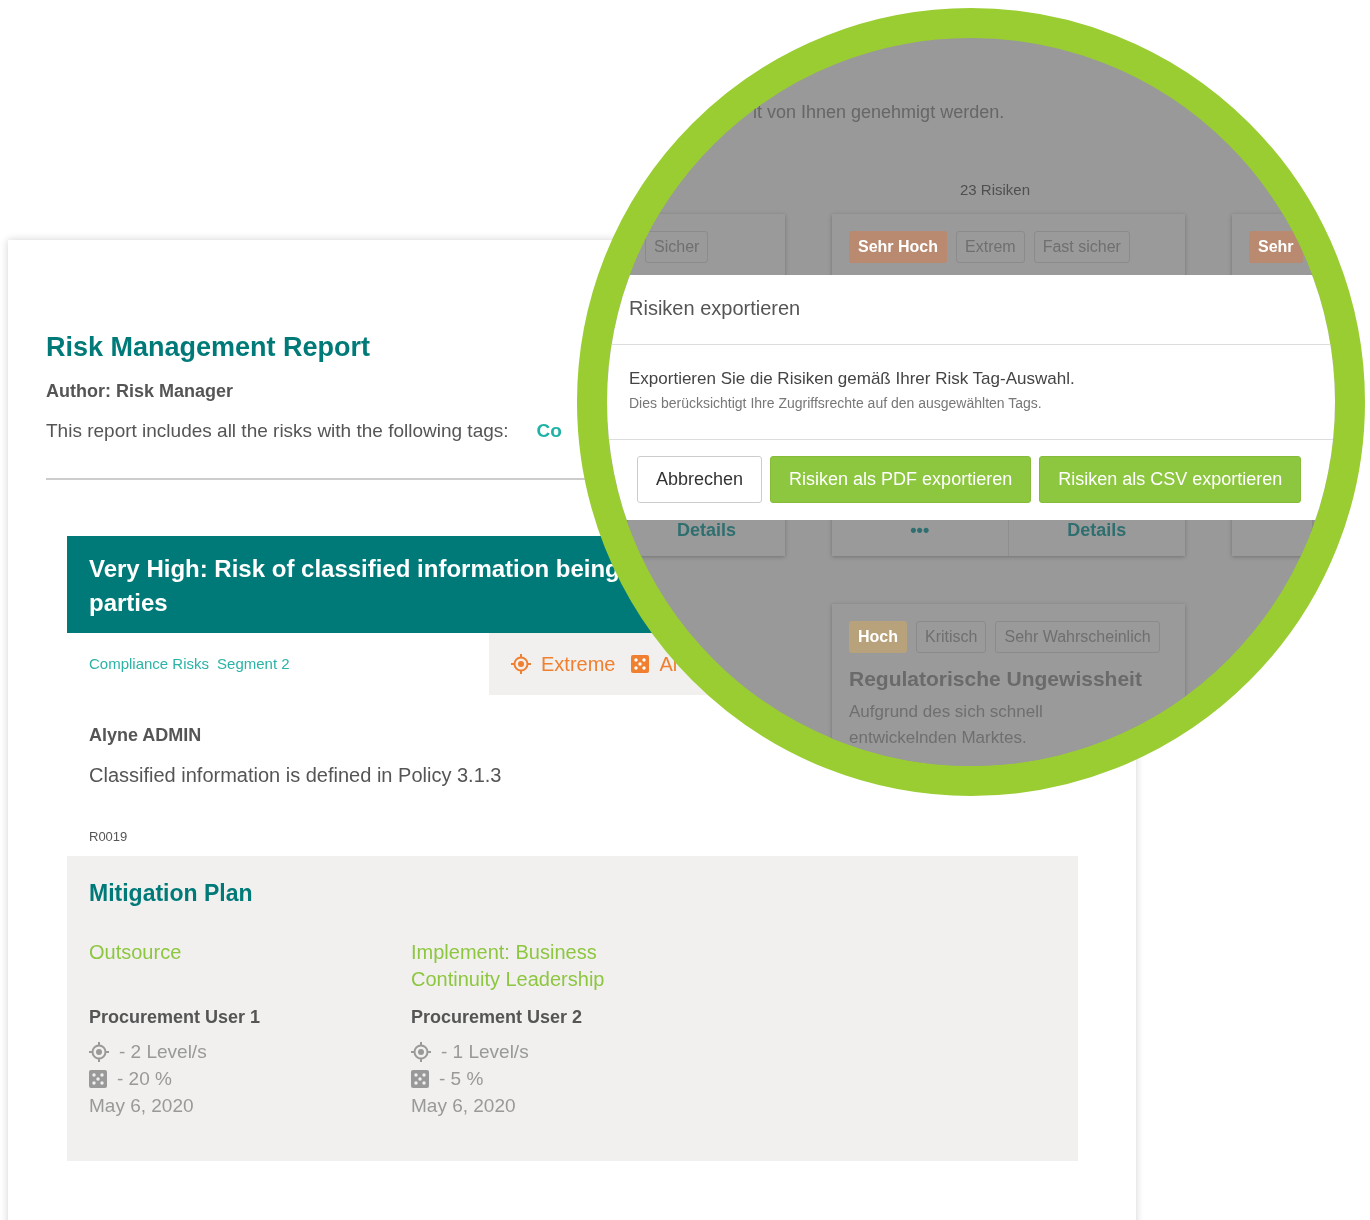  Describe the element at coordinates (253, 663) in the screenshot. I see `risk-tag: Segment 2` at that location.